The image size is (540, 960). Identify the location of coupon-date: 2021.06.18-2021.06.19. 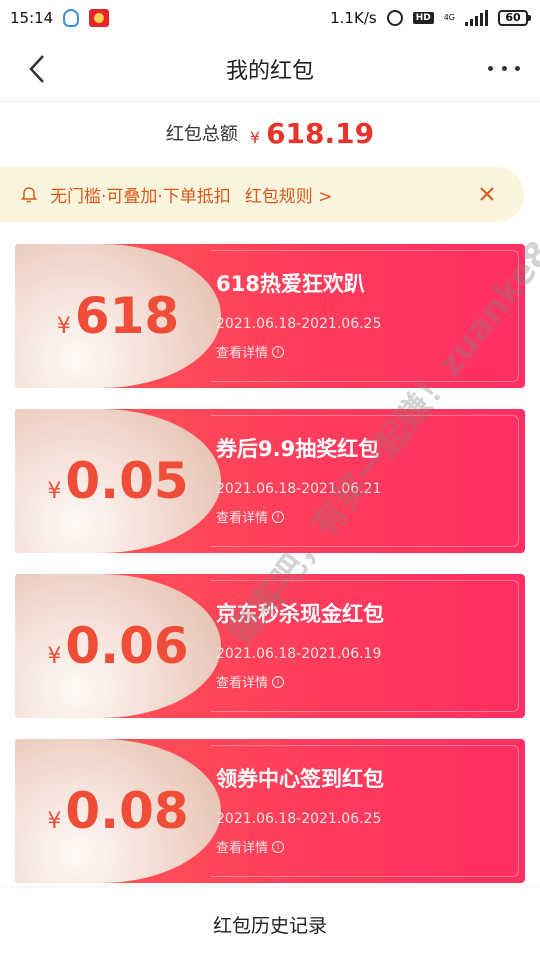
(299, 654).